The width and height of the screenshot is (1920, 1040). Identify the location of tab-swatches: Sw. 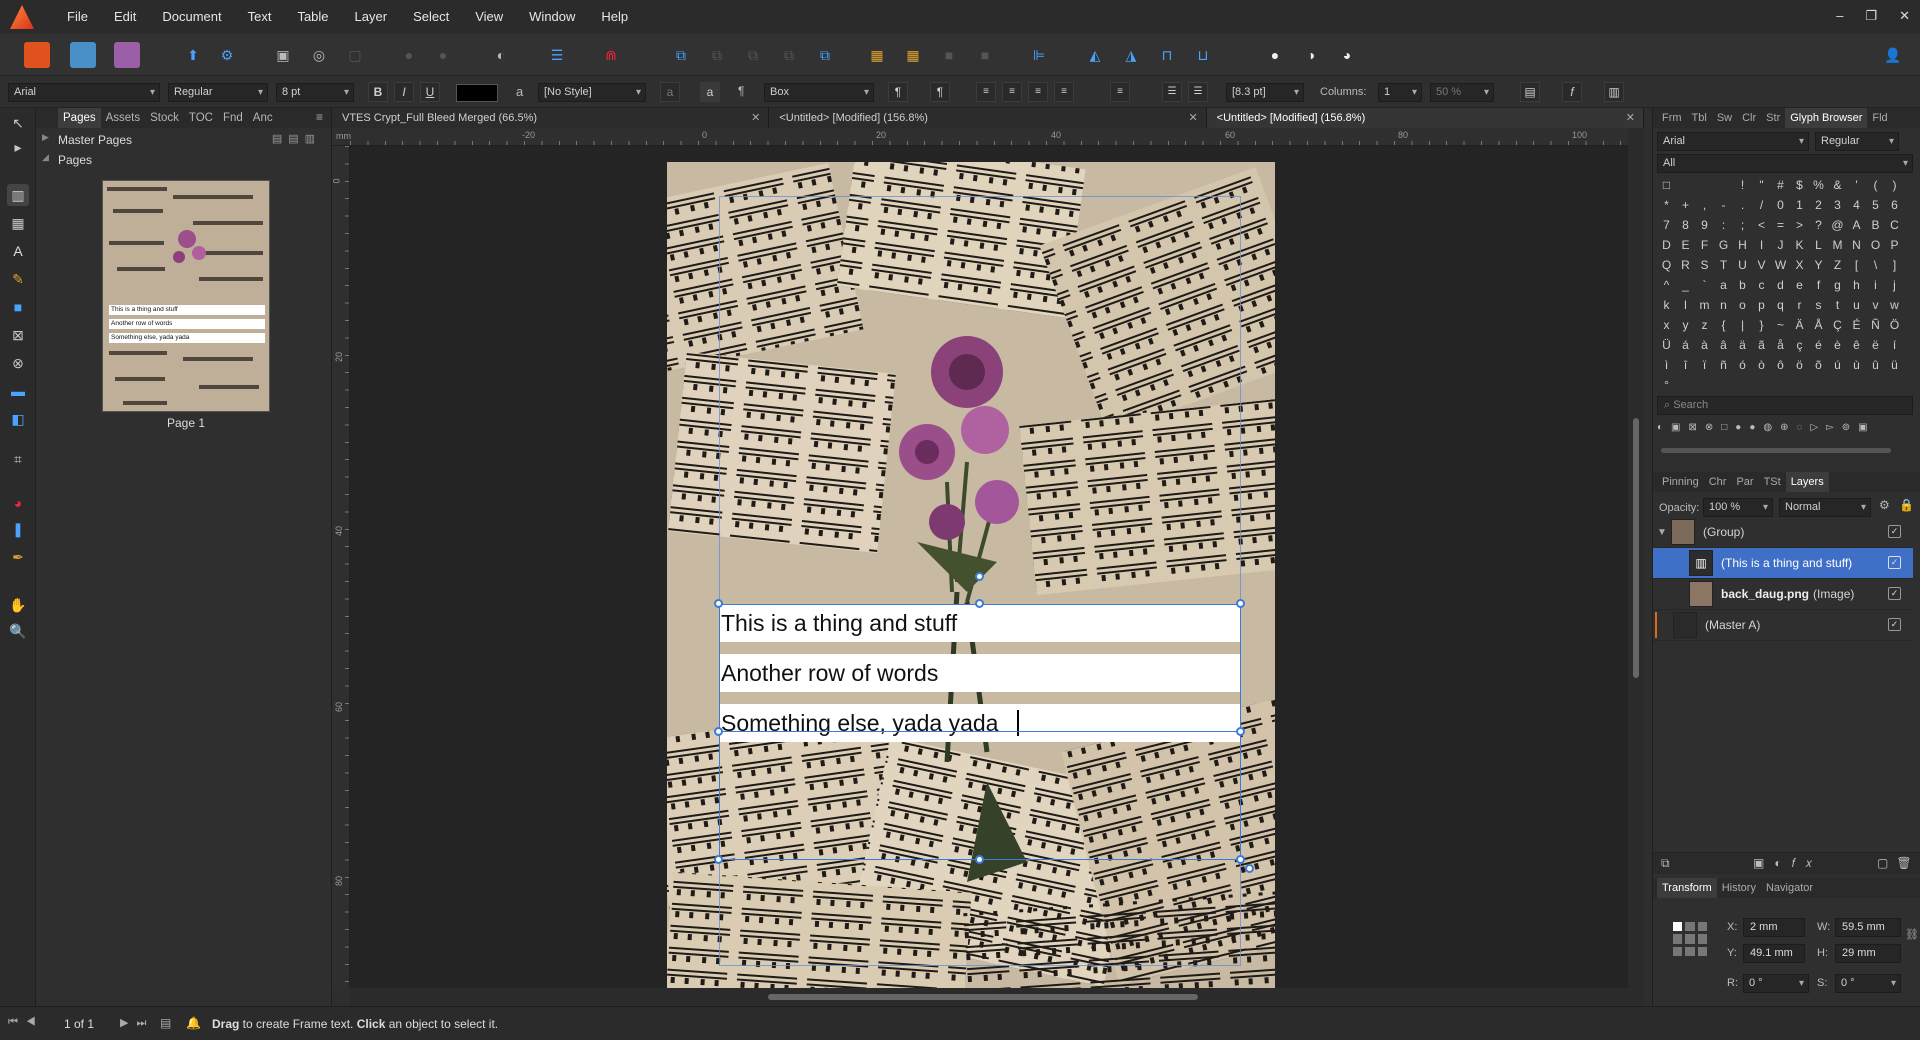
(1724, 118).